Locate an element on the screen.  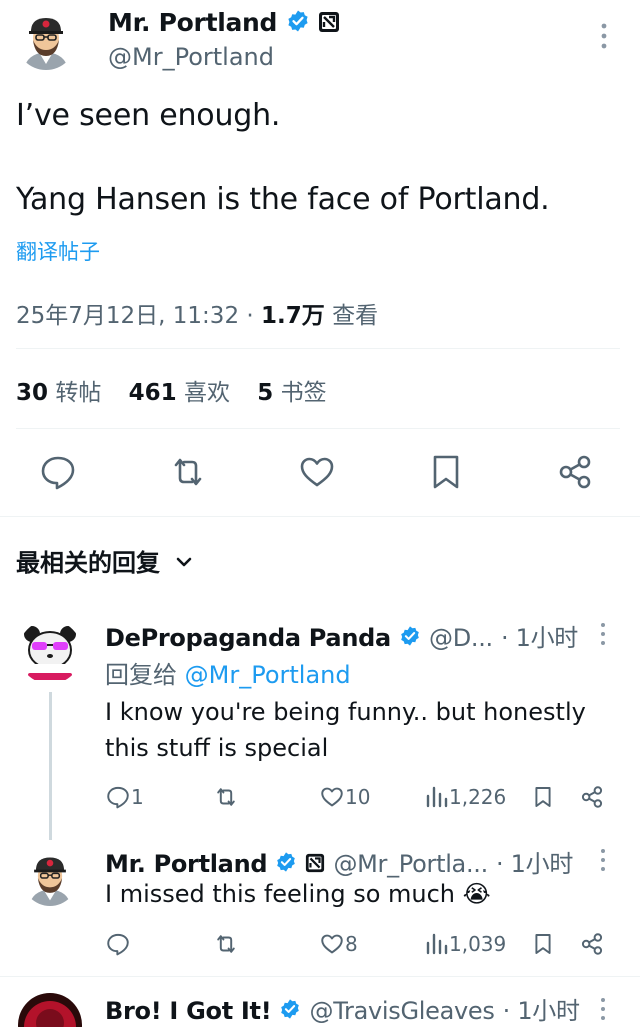
reply-header: DePropaganda Panda @D... · 1小时 is located at coordinates (341, 635).